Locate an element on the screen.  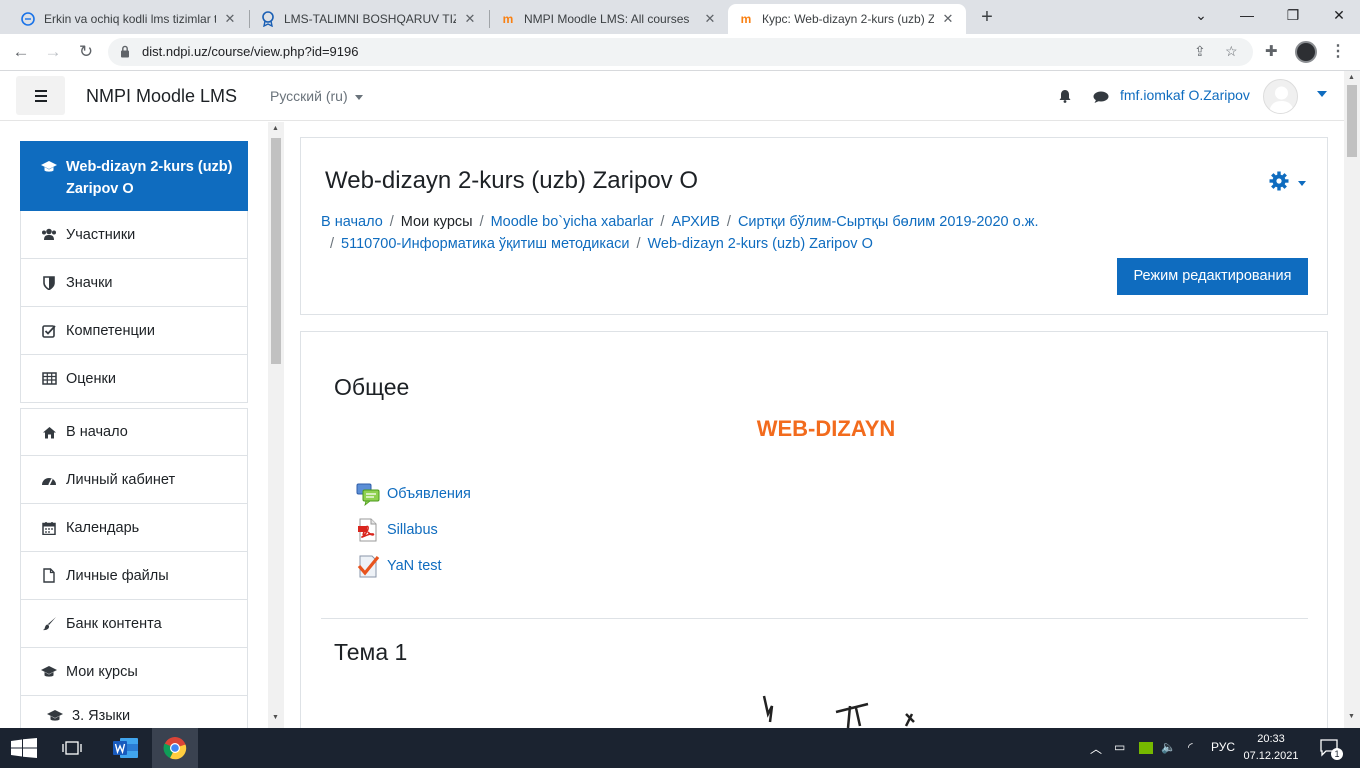
window-close-icon: ✕ is located at coordinates (1338, 15).